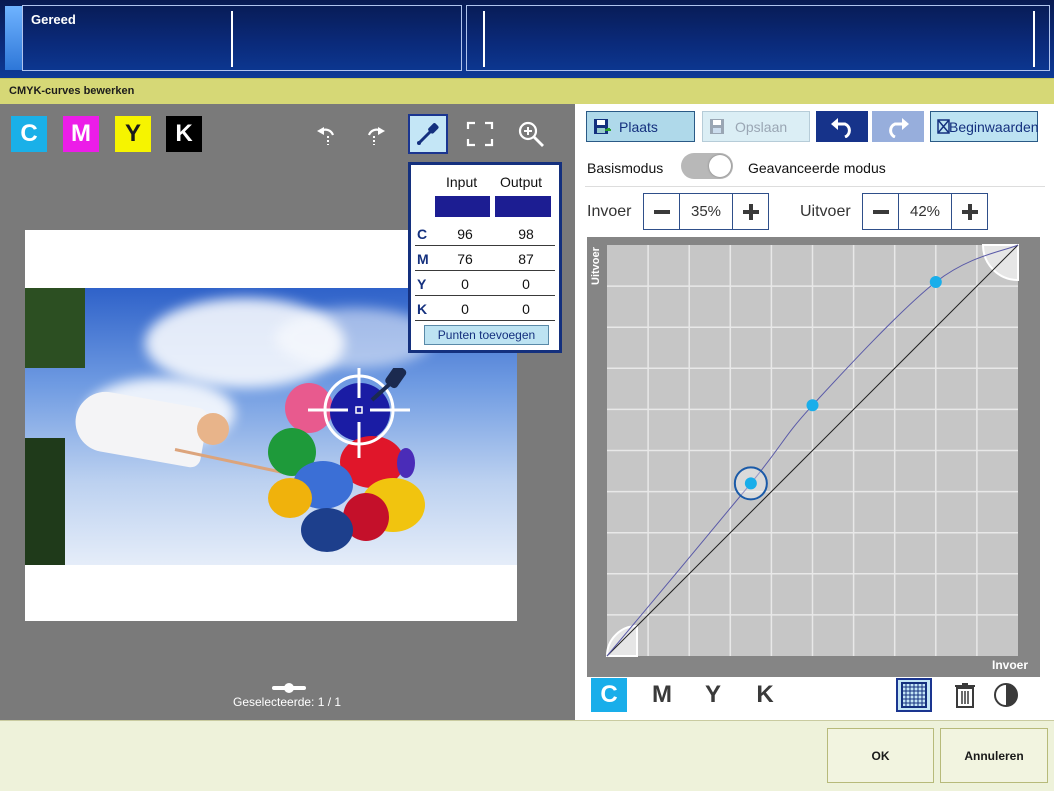 This screenshot has height=791, width=1054. Describe the element at coordinates (817, 168) in the screenshot. I see `advanced-mode-label: Geavanceerde modus` at that location.